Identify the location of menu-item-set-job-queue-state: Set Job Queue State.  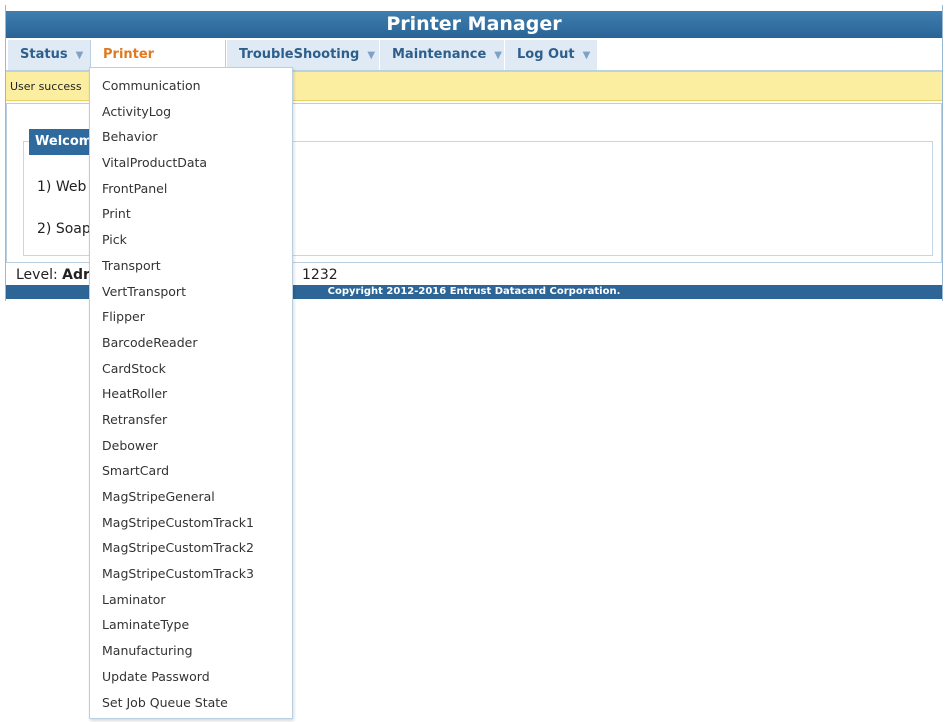
(191, 703).